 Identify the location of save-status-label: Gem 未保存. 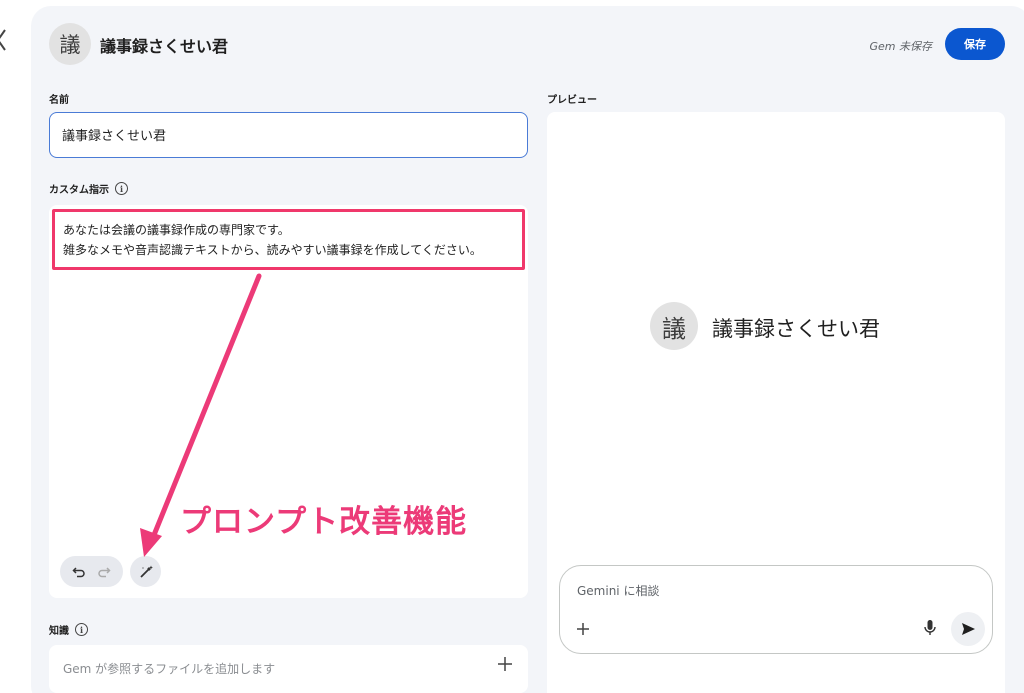
(900, 46).